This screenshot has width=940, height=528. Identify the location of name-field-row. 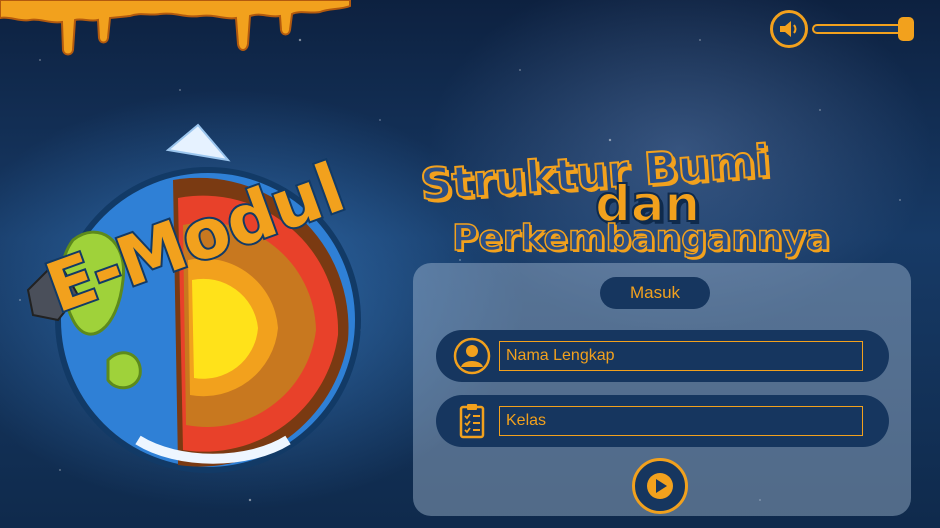
(662, 356).